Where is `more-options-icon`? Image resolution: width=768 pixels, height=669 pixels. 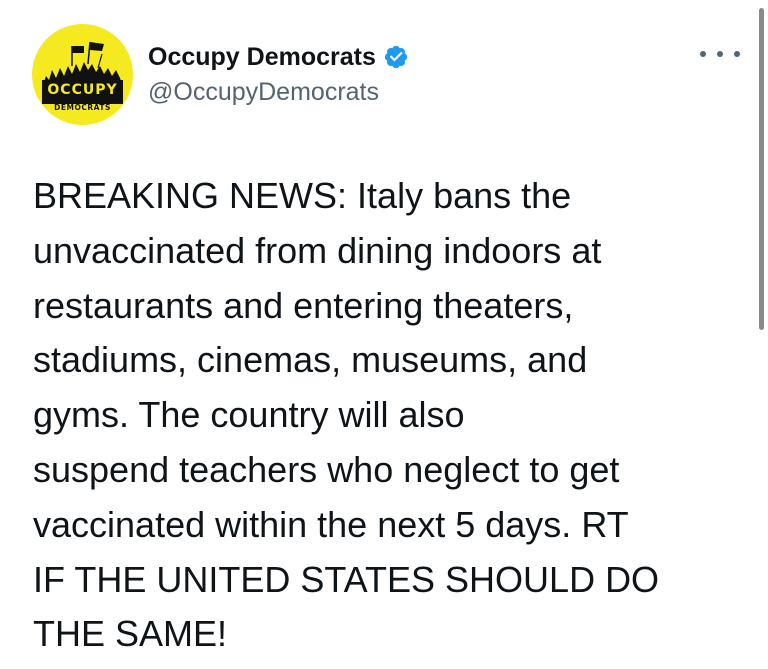 more-options-icon is located at coordinates (720, 54).